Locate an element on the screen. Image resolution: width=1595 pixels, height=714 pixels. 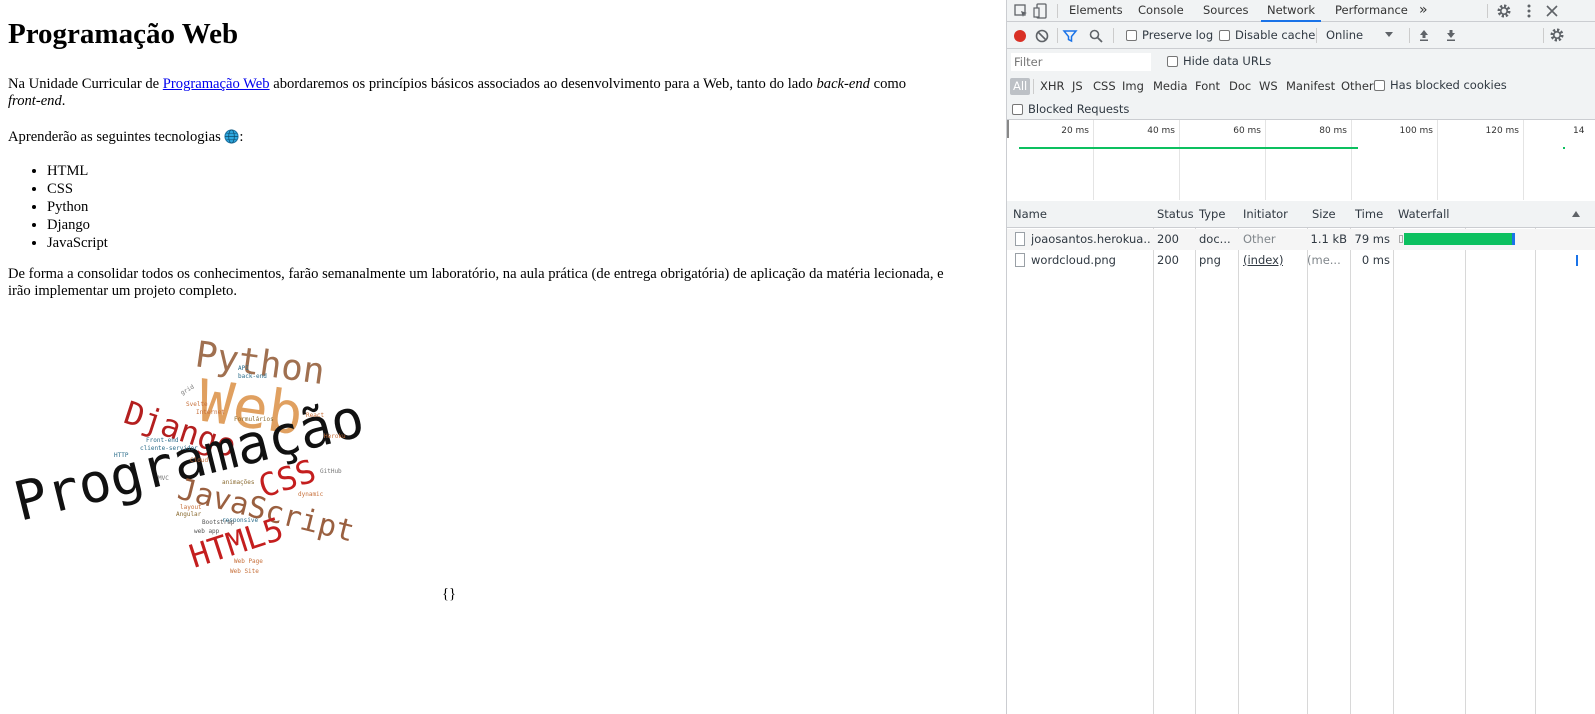
tab-sources: Sources is located at coordinates (1226, 10).